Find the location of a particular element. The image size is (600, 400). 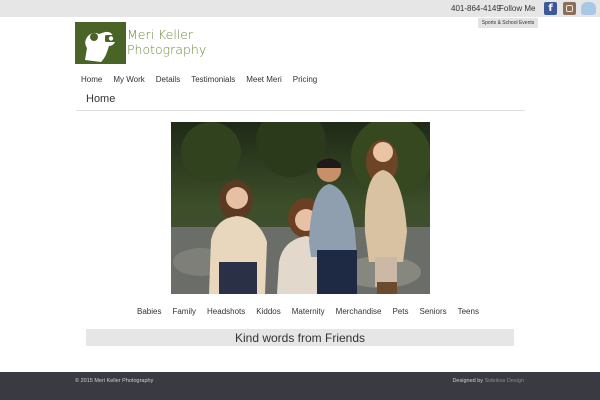

logo-icon is located at coordinates (100, 43).